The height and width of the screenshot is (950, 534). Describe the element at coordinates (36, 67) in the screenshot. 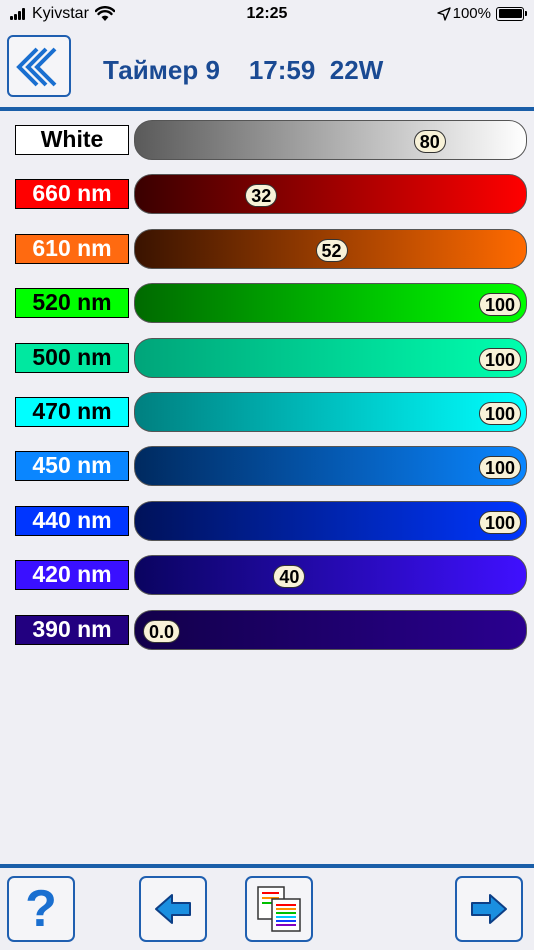

I see `double-chevron-left-icon` at that location.